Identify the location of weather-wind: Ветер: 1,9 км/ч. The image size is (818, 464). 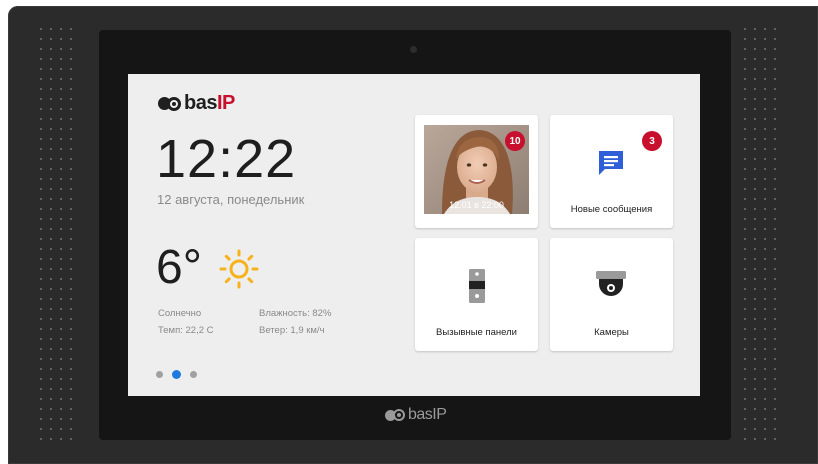
(292, 330).